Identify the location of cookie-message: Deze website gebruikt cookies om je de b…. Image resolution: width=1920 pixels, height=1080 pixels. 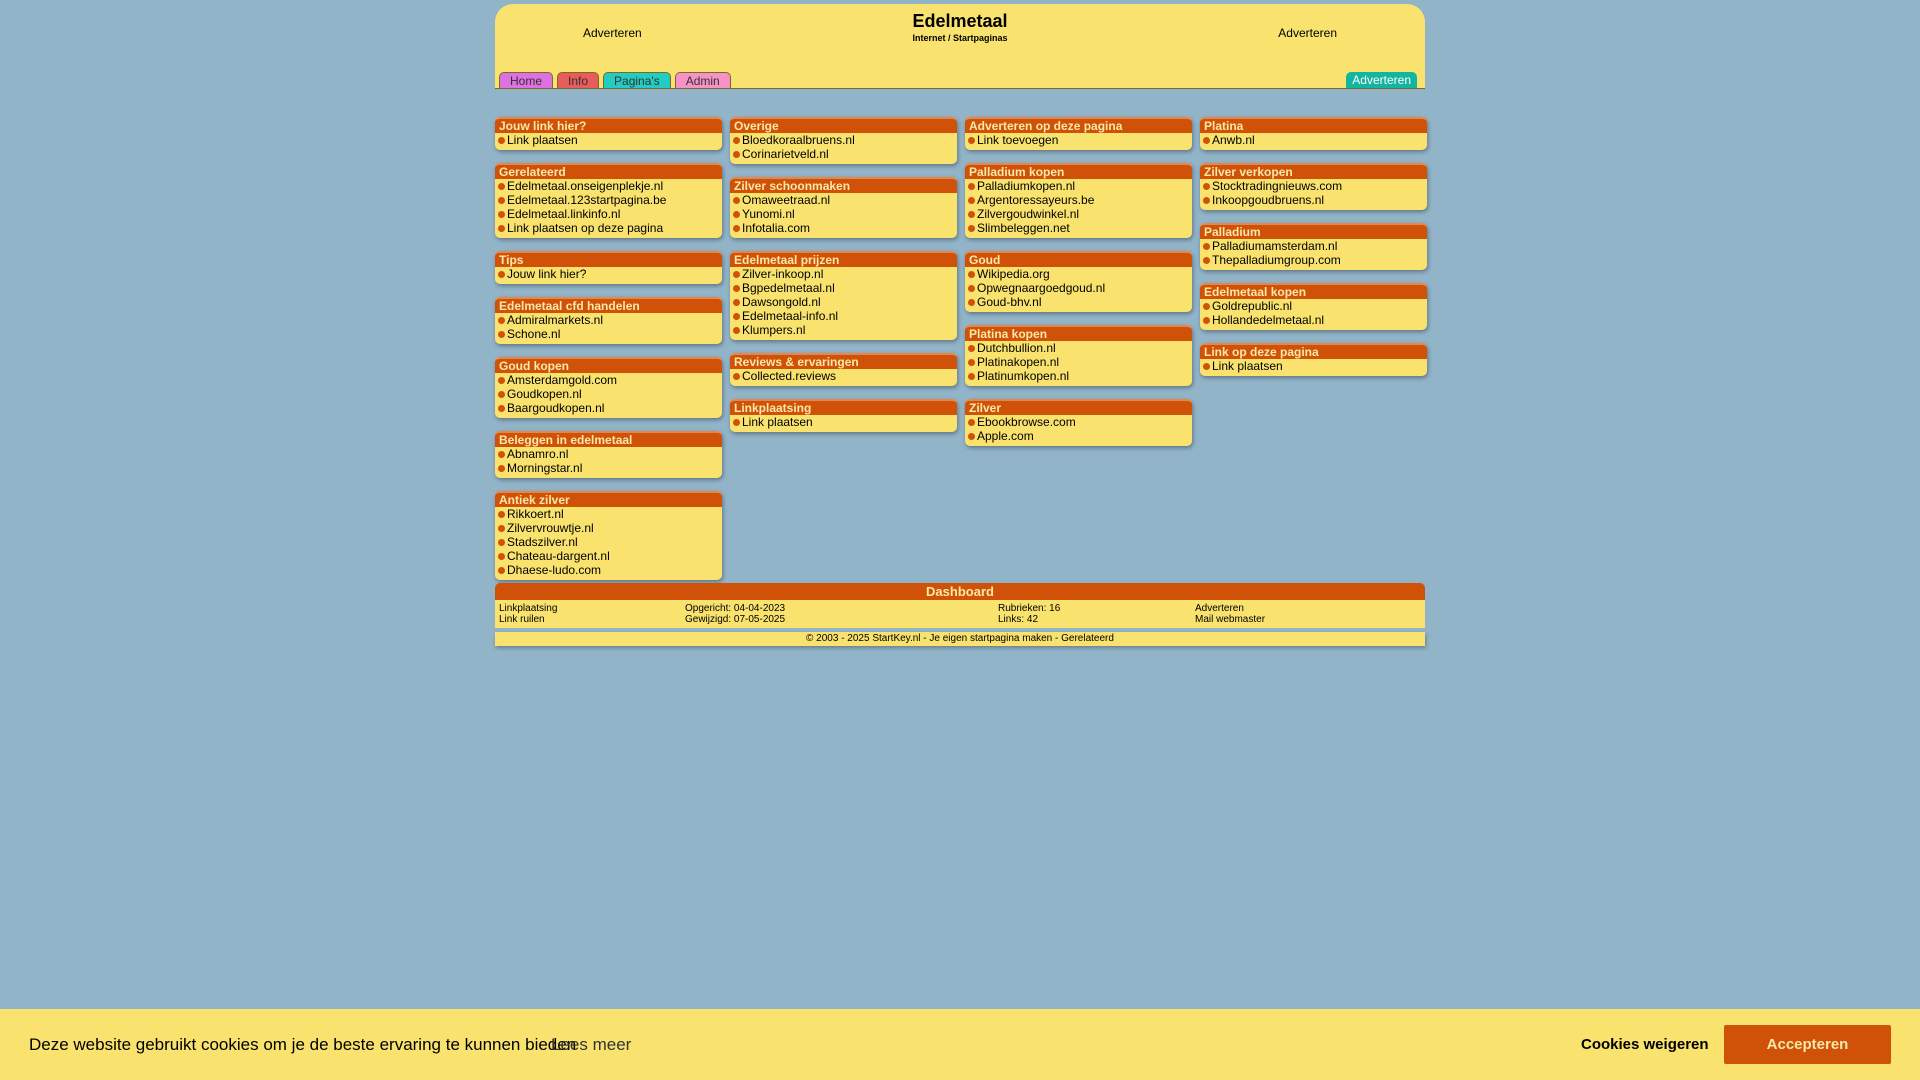
(303, 1044).